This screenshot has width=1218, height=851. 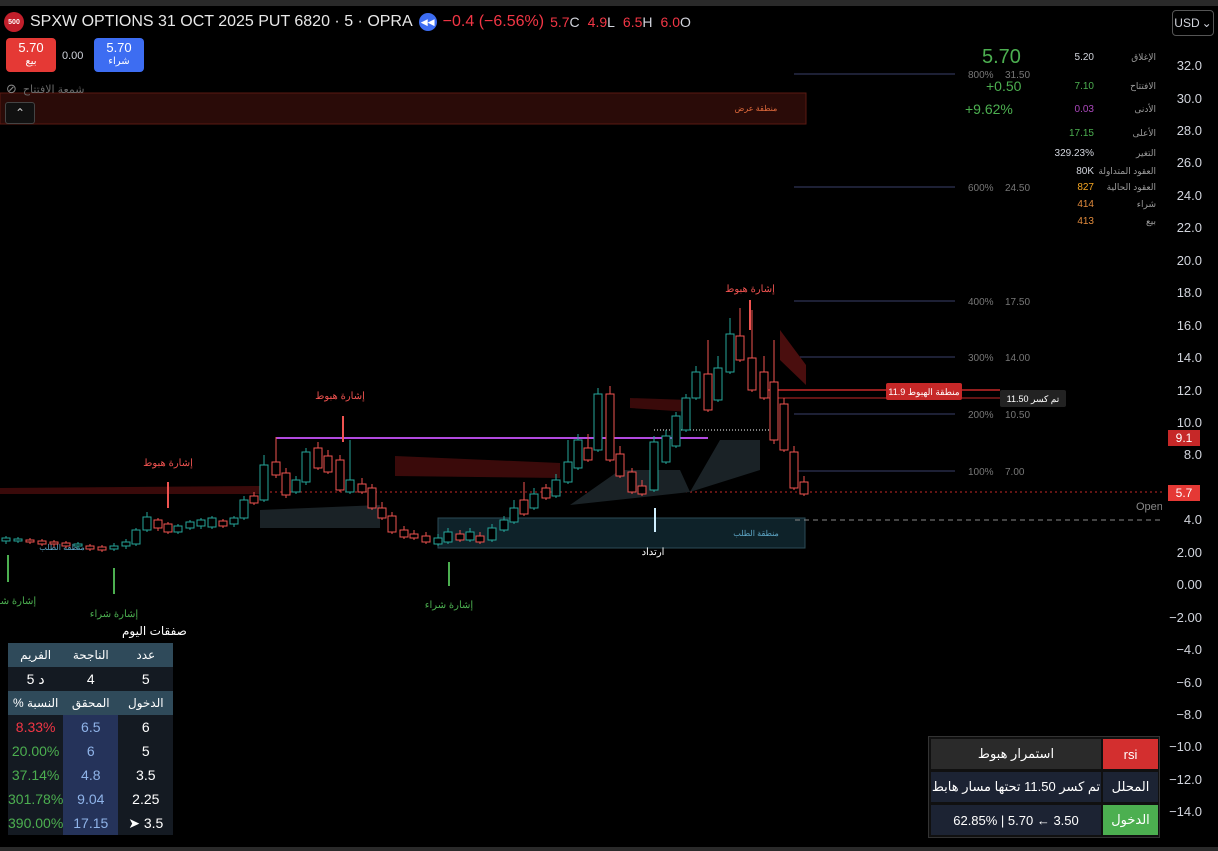 I want to click on price-tick: 22.0, so click(x=1189, y=227).